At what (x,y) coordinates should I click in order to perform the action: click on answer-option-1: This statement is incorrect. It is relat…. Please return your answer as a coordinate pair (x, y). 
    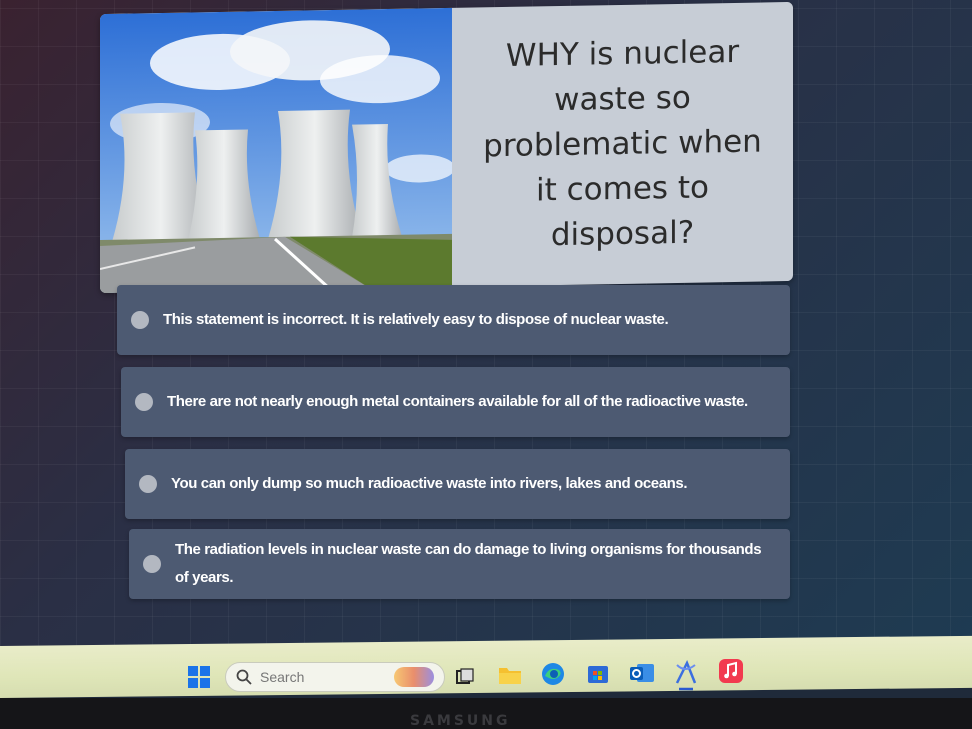
    Looking at the image, I should click on (453, 320).